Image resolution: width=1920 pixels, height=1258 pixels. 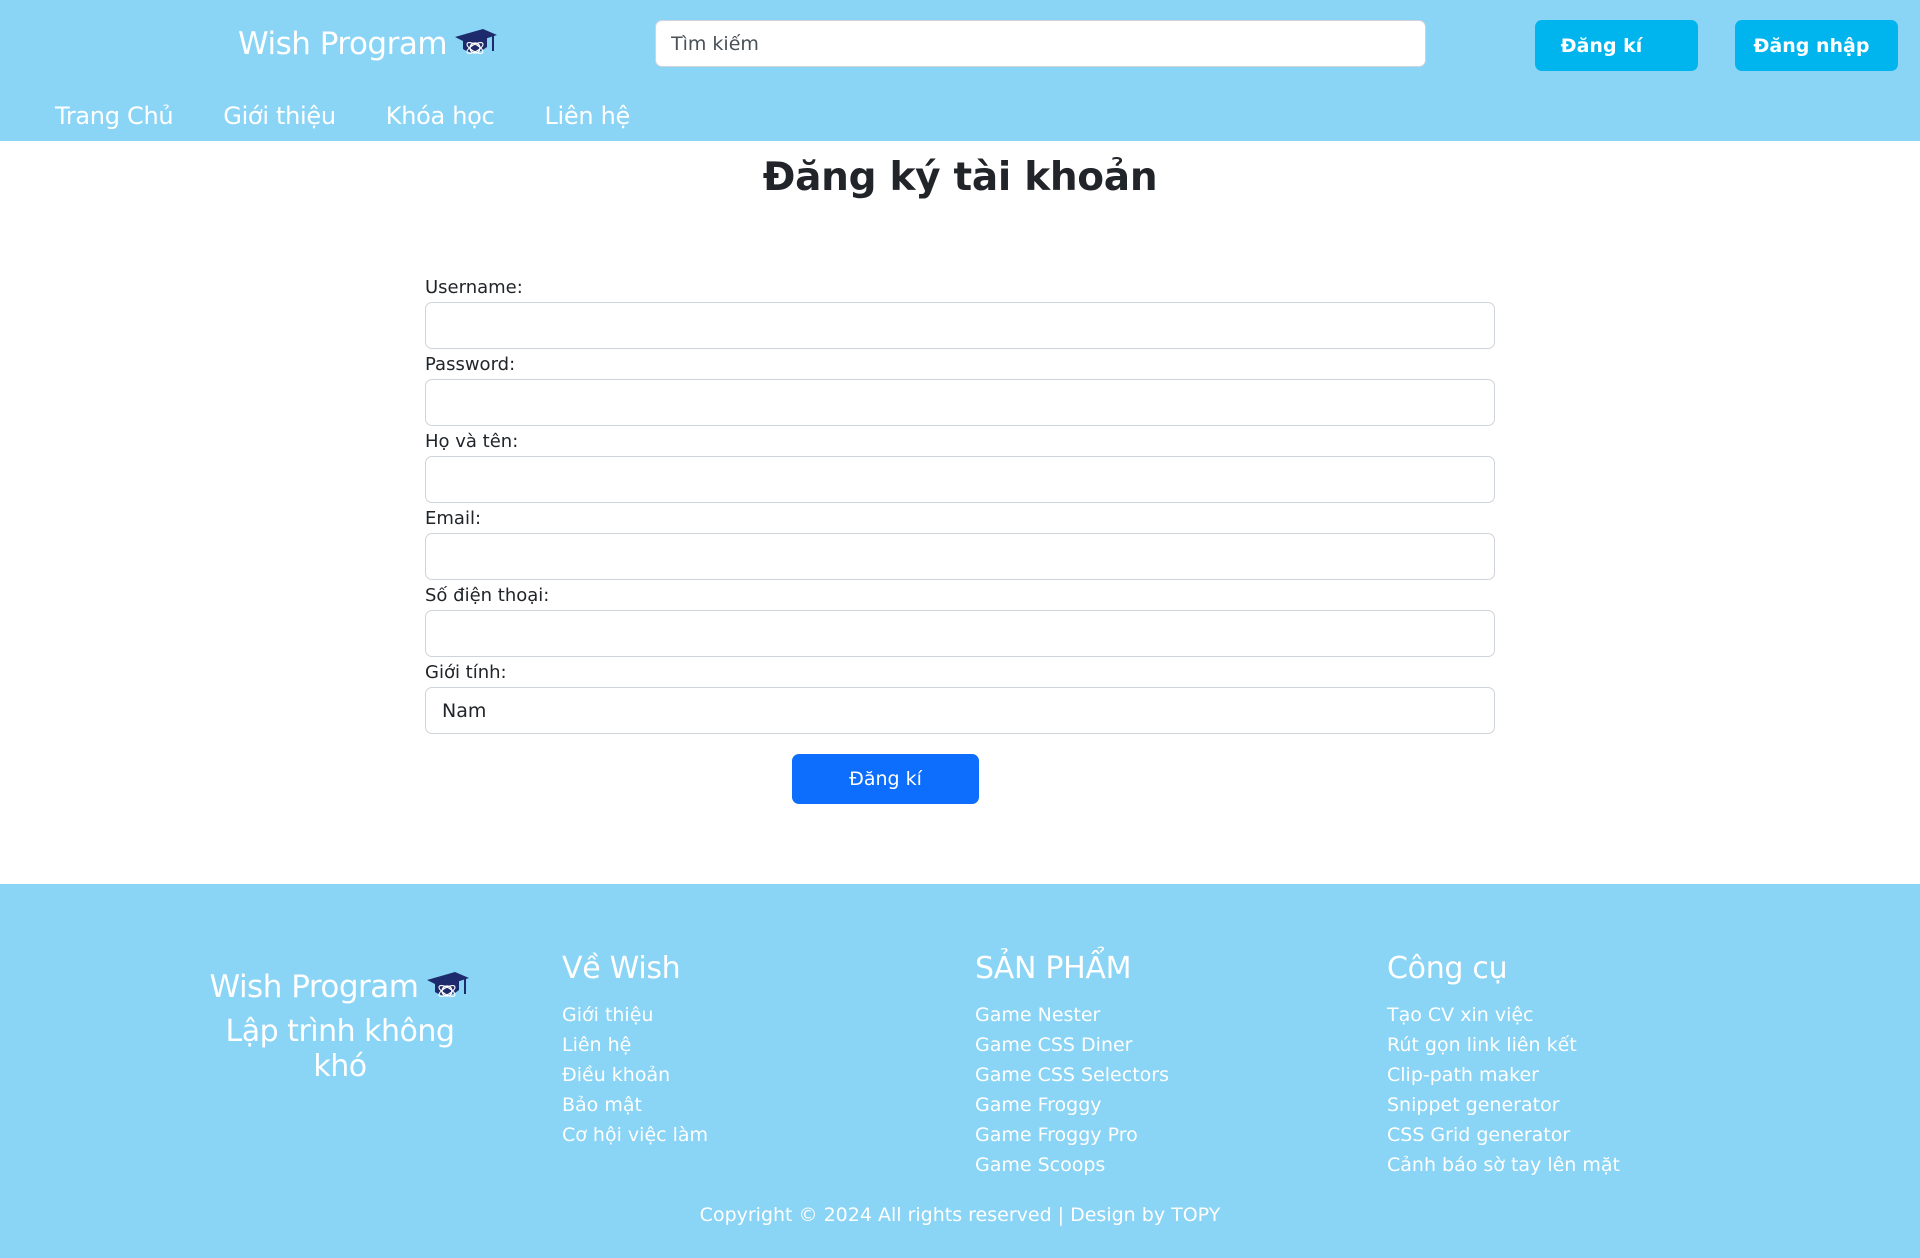 I want to click on footer-link: Game Froggy, so click(x=1072, y=1105).